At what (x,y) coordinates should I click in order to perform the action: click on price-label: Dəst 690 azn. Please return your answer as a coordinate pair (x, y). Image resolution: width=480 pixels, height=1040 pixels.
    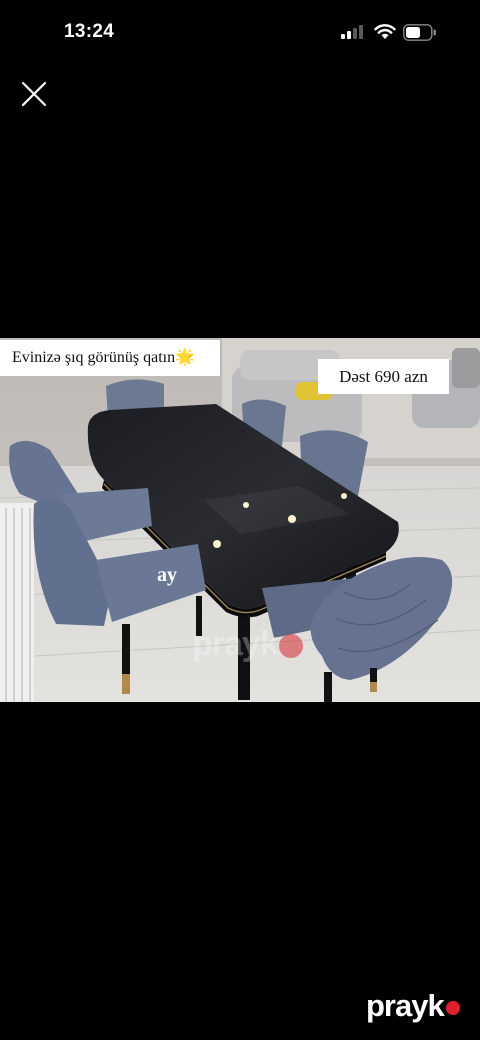
    Looking at the image, I should click on (383, 376).